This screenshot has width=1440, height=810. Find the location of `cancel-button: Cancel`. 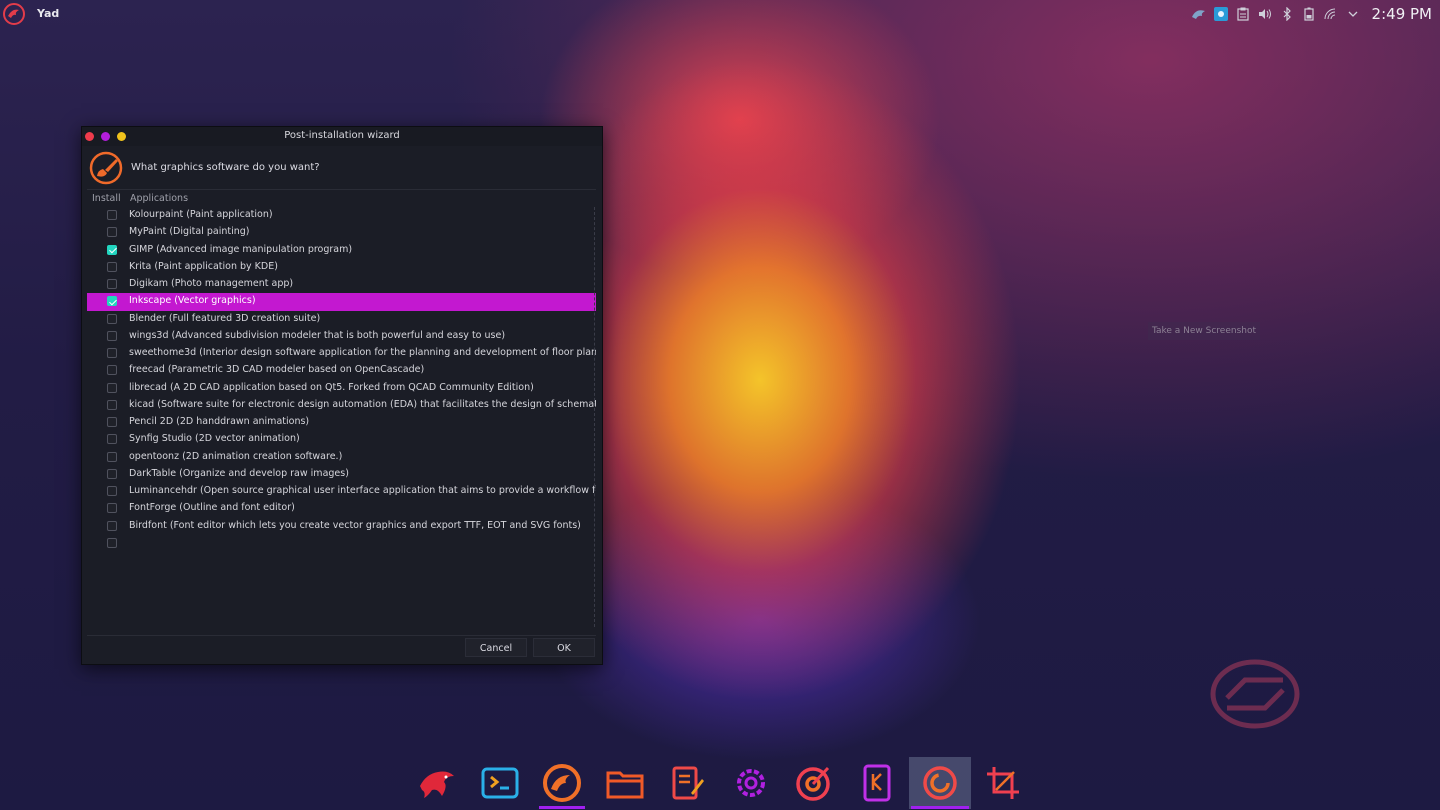

cancel-button: Cancel is located at coordinates (496, 647).